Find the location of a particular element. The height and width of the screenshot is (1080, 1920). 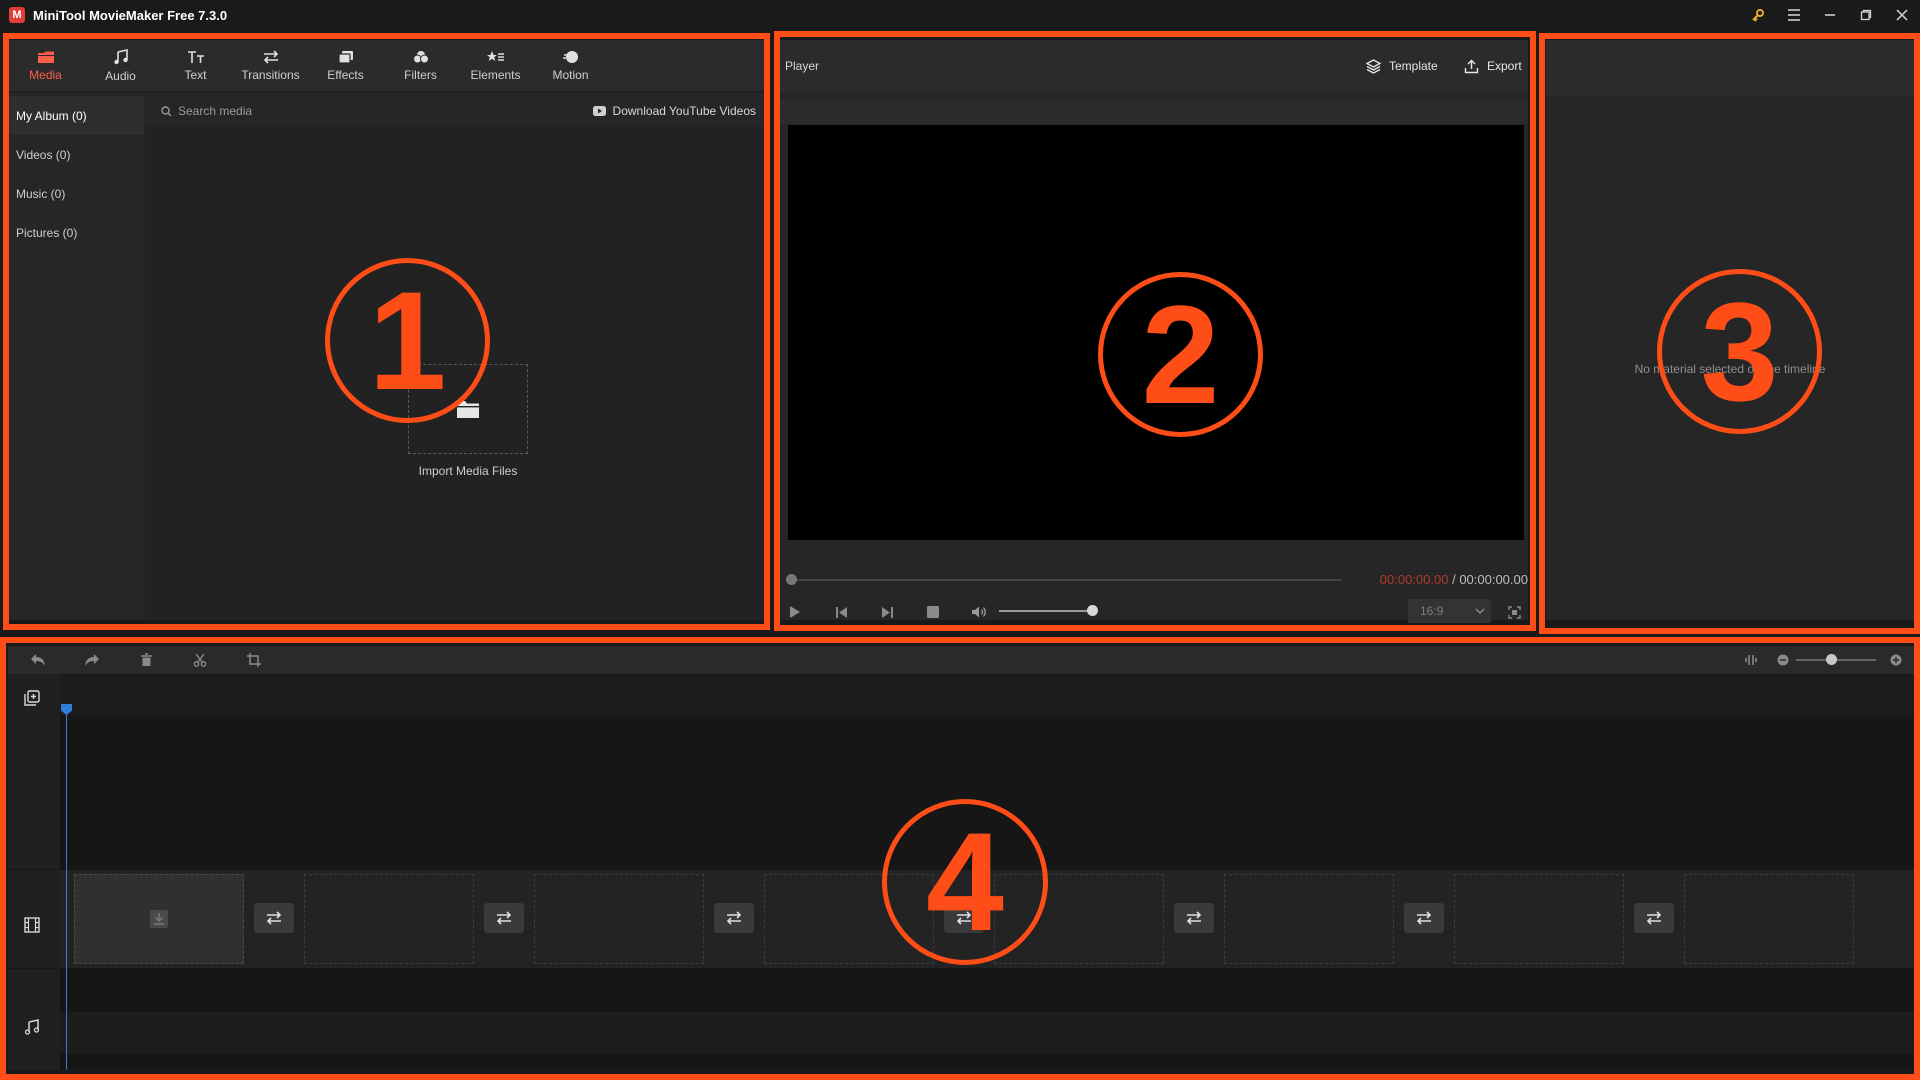

app-logo: M is located at coordinates (17, 15).